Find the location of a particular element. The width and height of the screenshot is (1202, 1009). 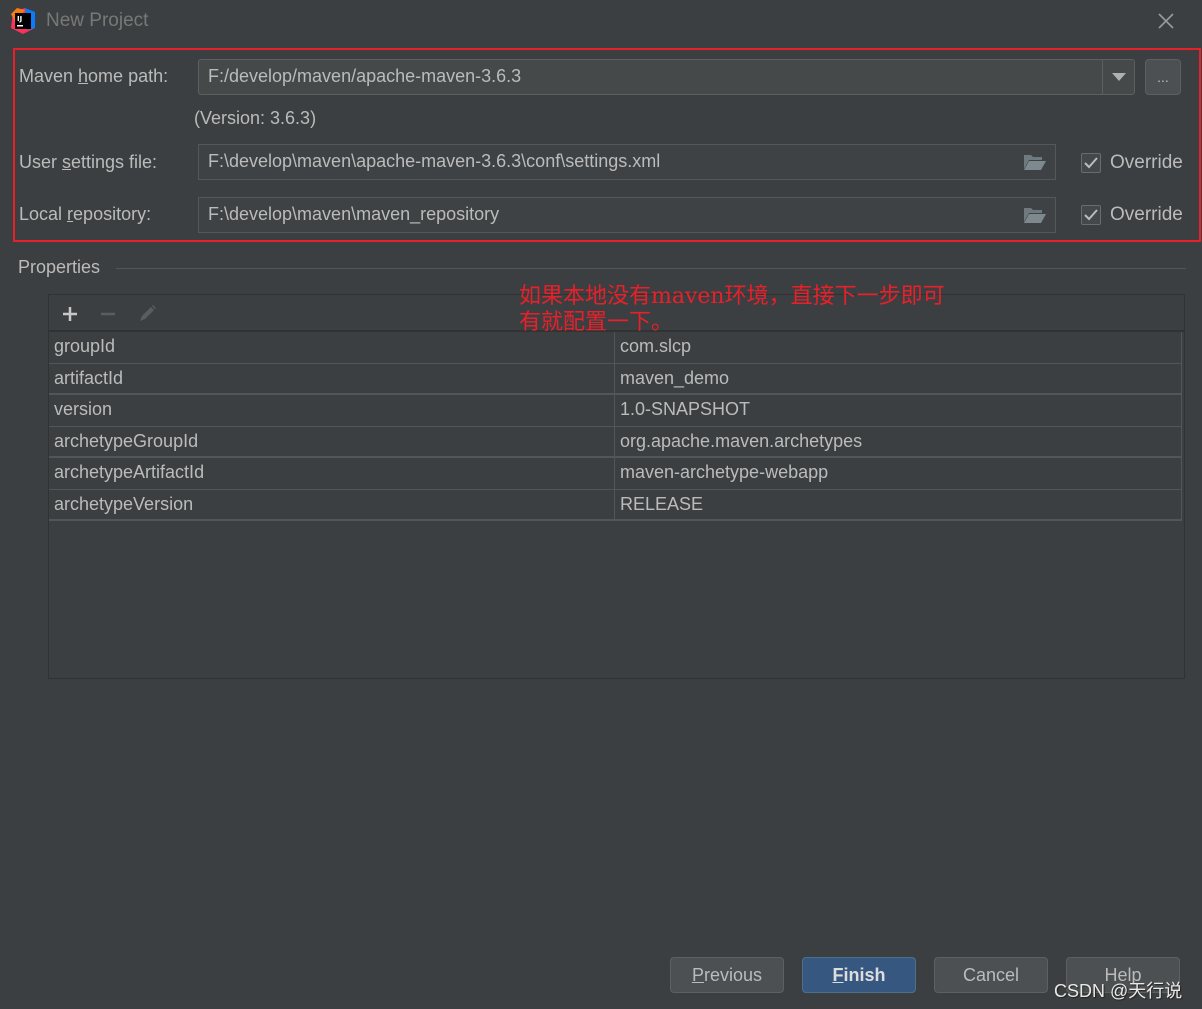

property-key: version is located at coordinates (332, 410).